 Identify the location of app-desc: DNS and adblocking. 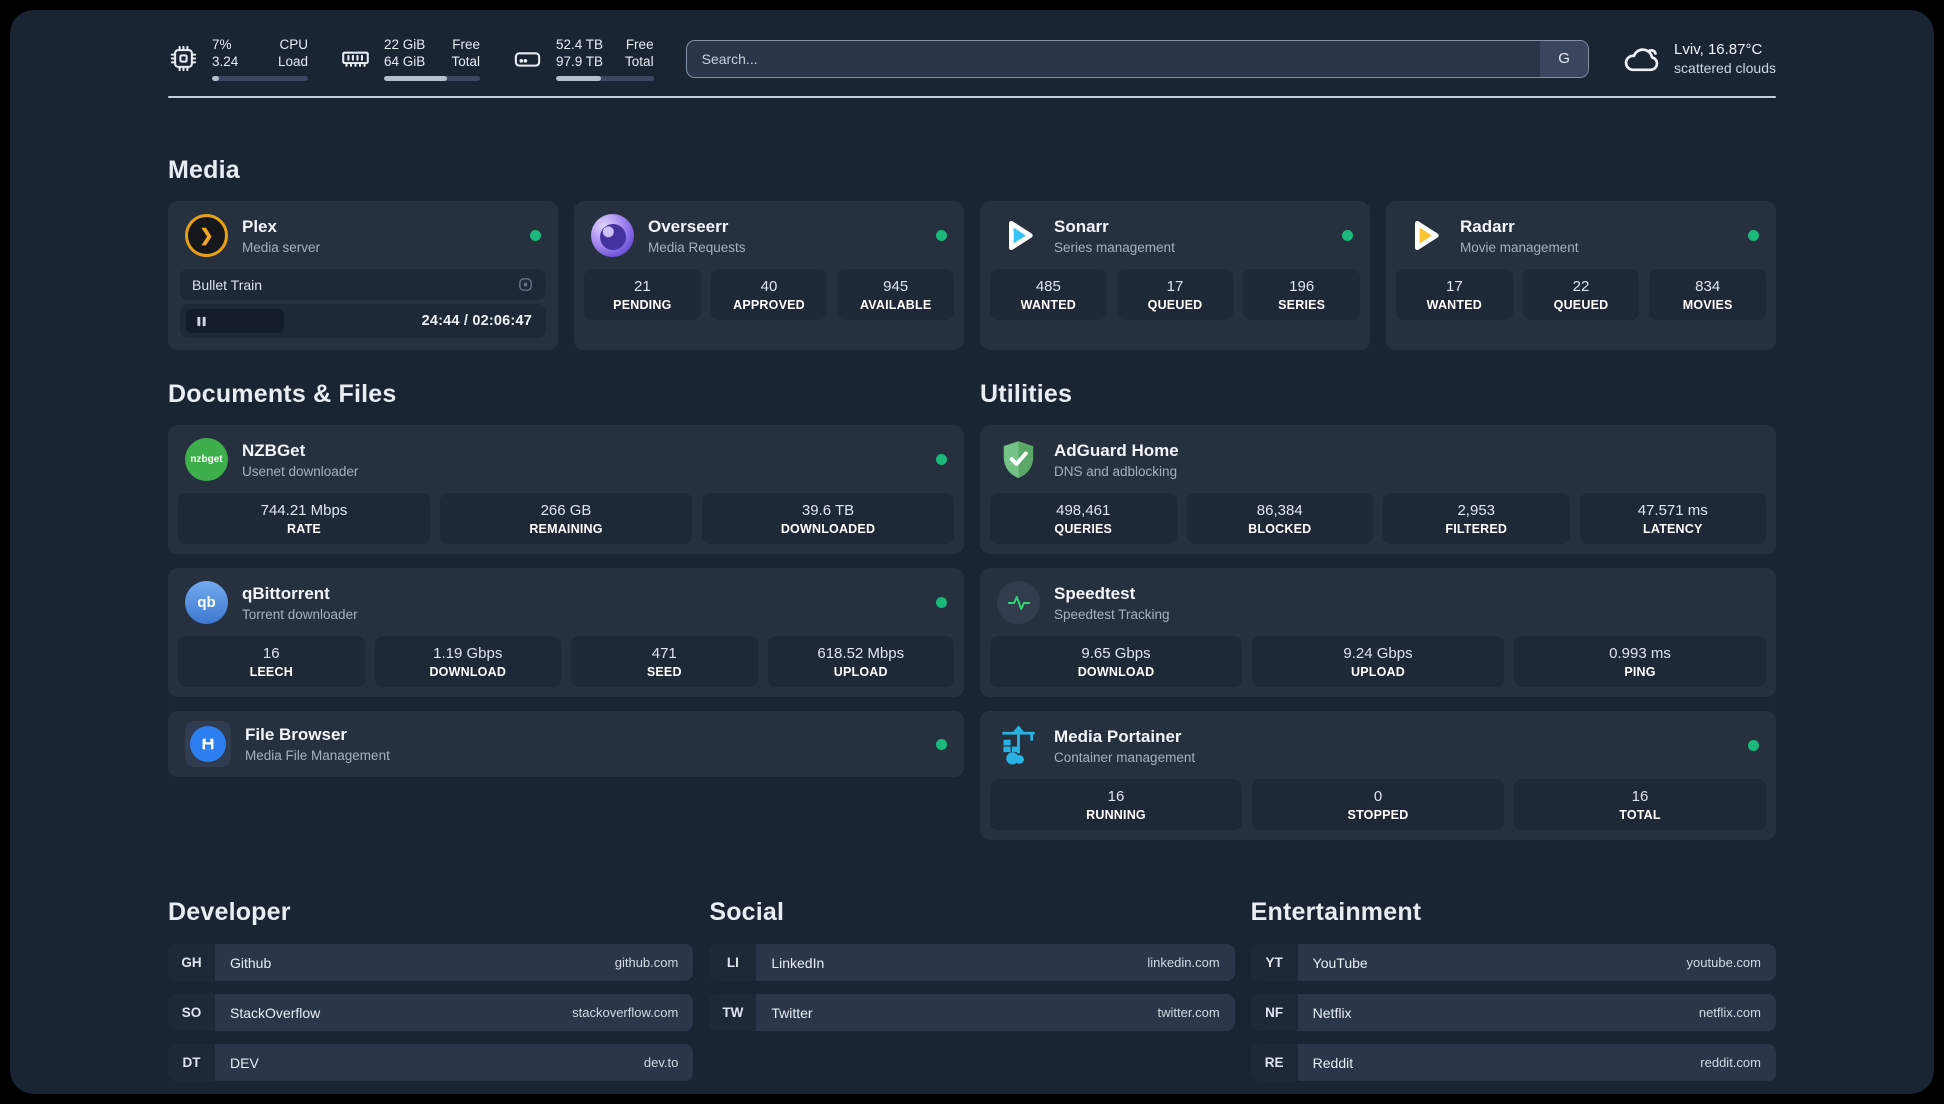
(1116, 471).